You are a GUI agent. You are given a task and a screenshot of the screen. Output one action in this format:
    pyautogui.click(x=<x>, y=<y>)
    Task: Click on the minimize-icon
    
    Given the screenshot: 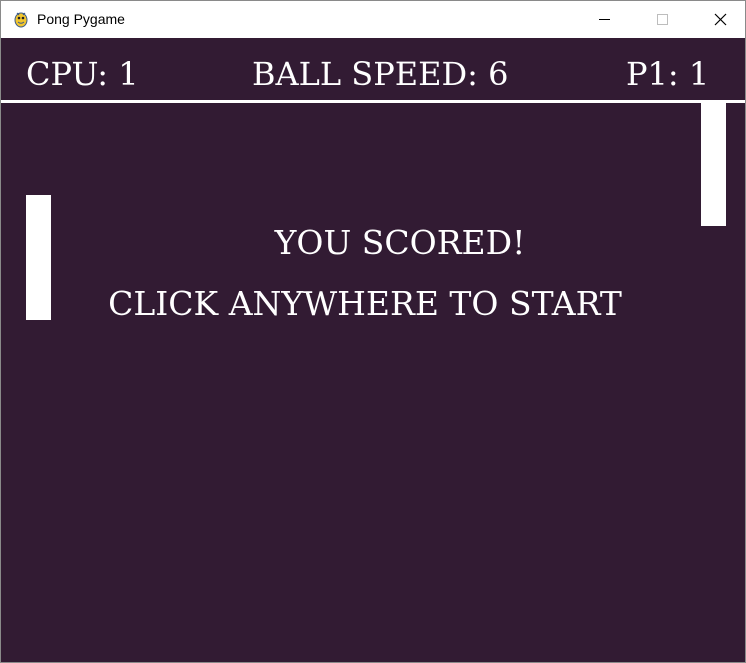 What is the action you would take?
    pyautogui.click(x=604, y=19)
    